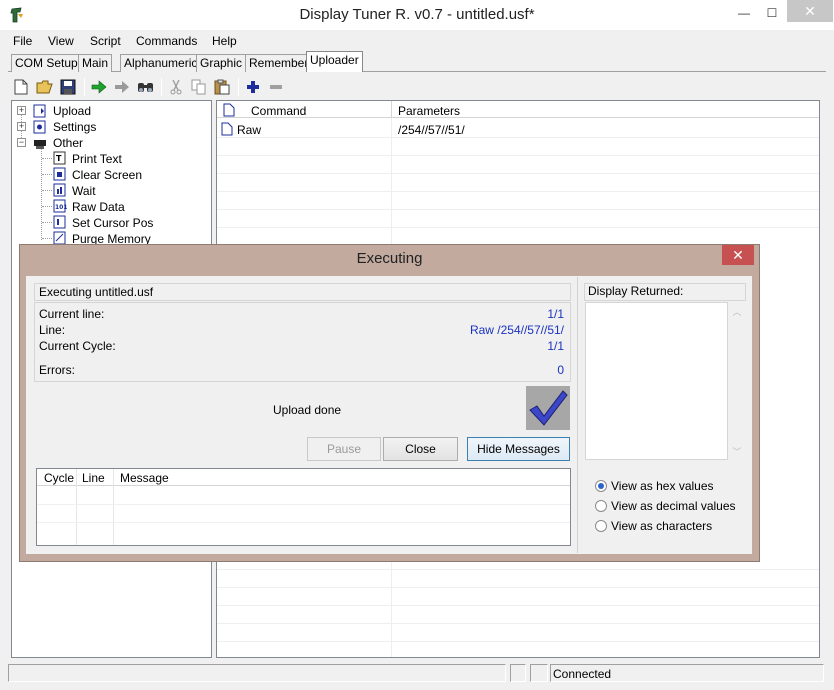  Describe the element at coordinates (661, 526) in the screenshot. I see `radio-characters-label: View as characters` at that location.